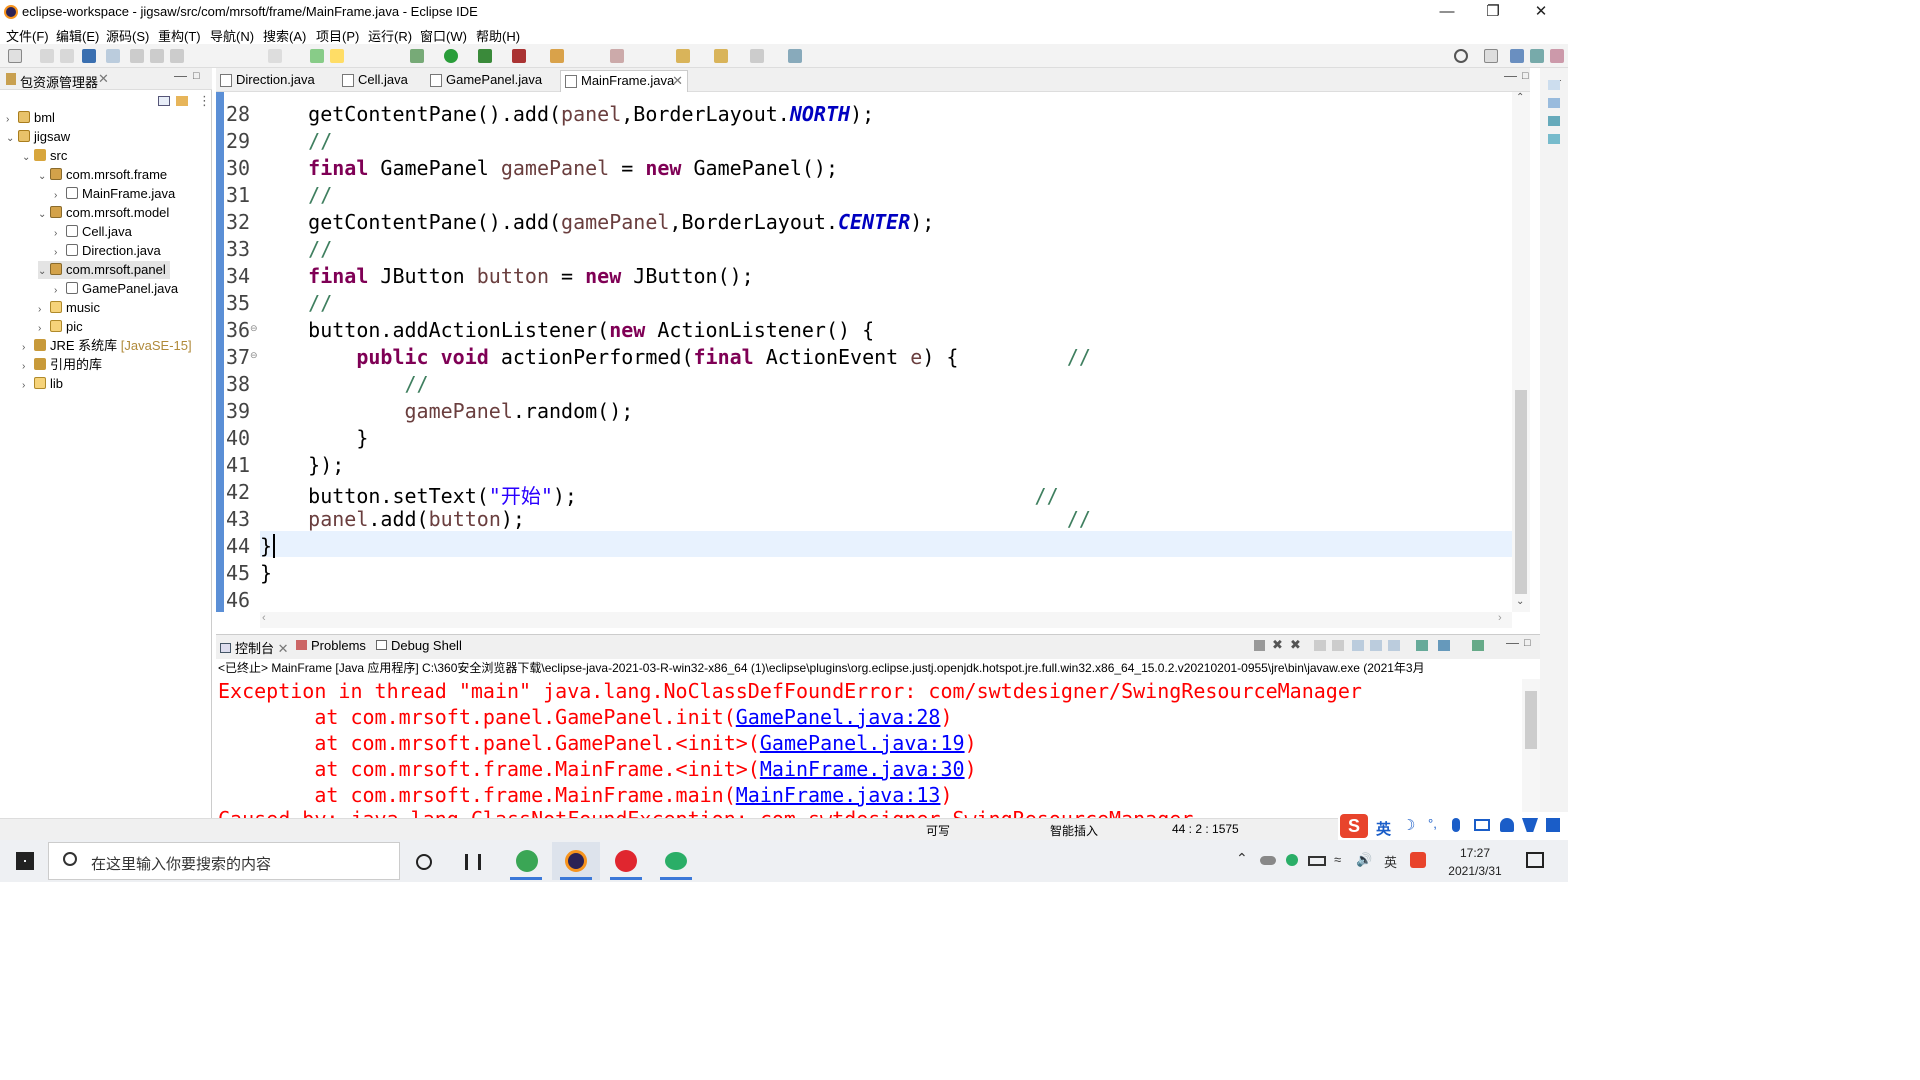  Describe the element at coordinates (114, 194) in the screenshot. I see `tree-item-mainframe-java: › MainFrame.java` at that location.